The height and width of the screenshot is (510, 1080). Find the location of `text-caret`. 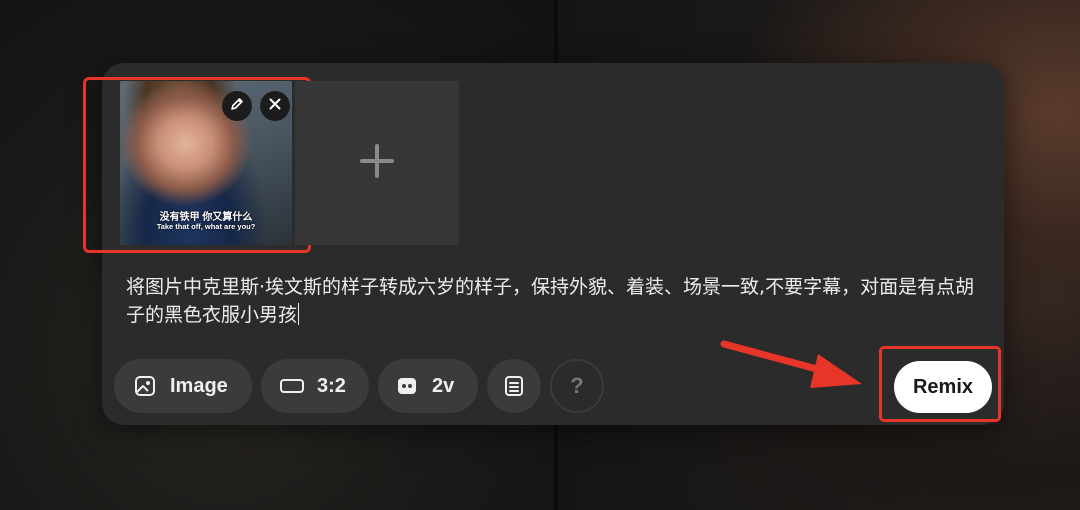

text-caret is located at coordinates (299, 314).